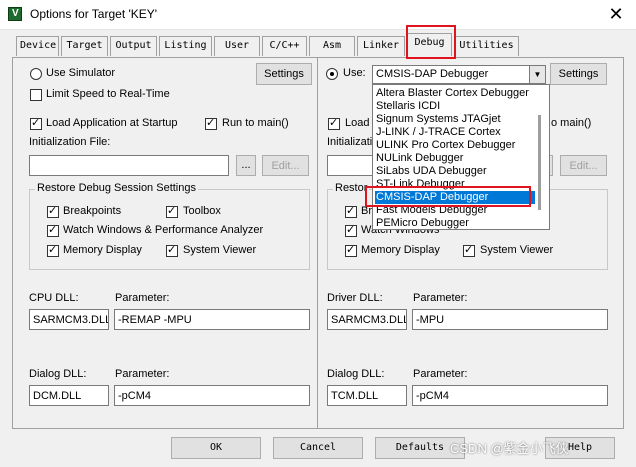 This screenshot has height=467, width=636. What do you see at coordinates (456, 145) in the screenshot?
I see `dropdown-option: ULINK Pro Cortex Debugger` at bounding box center [456, 145].